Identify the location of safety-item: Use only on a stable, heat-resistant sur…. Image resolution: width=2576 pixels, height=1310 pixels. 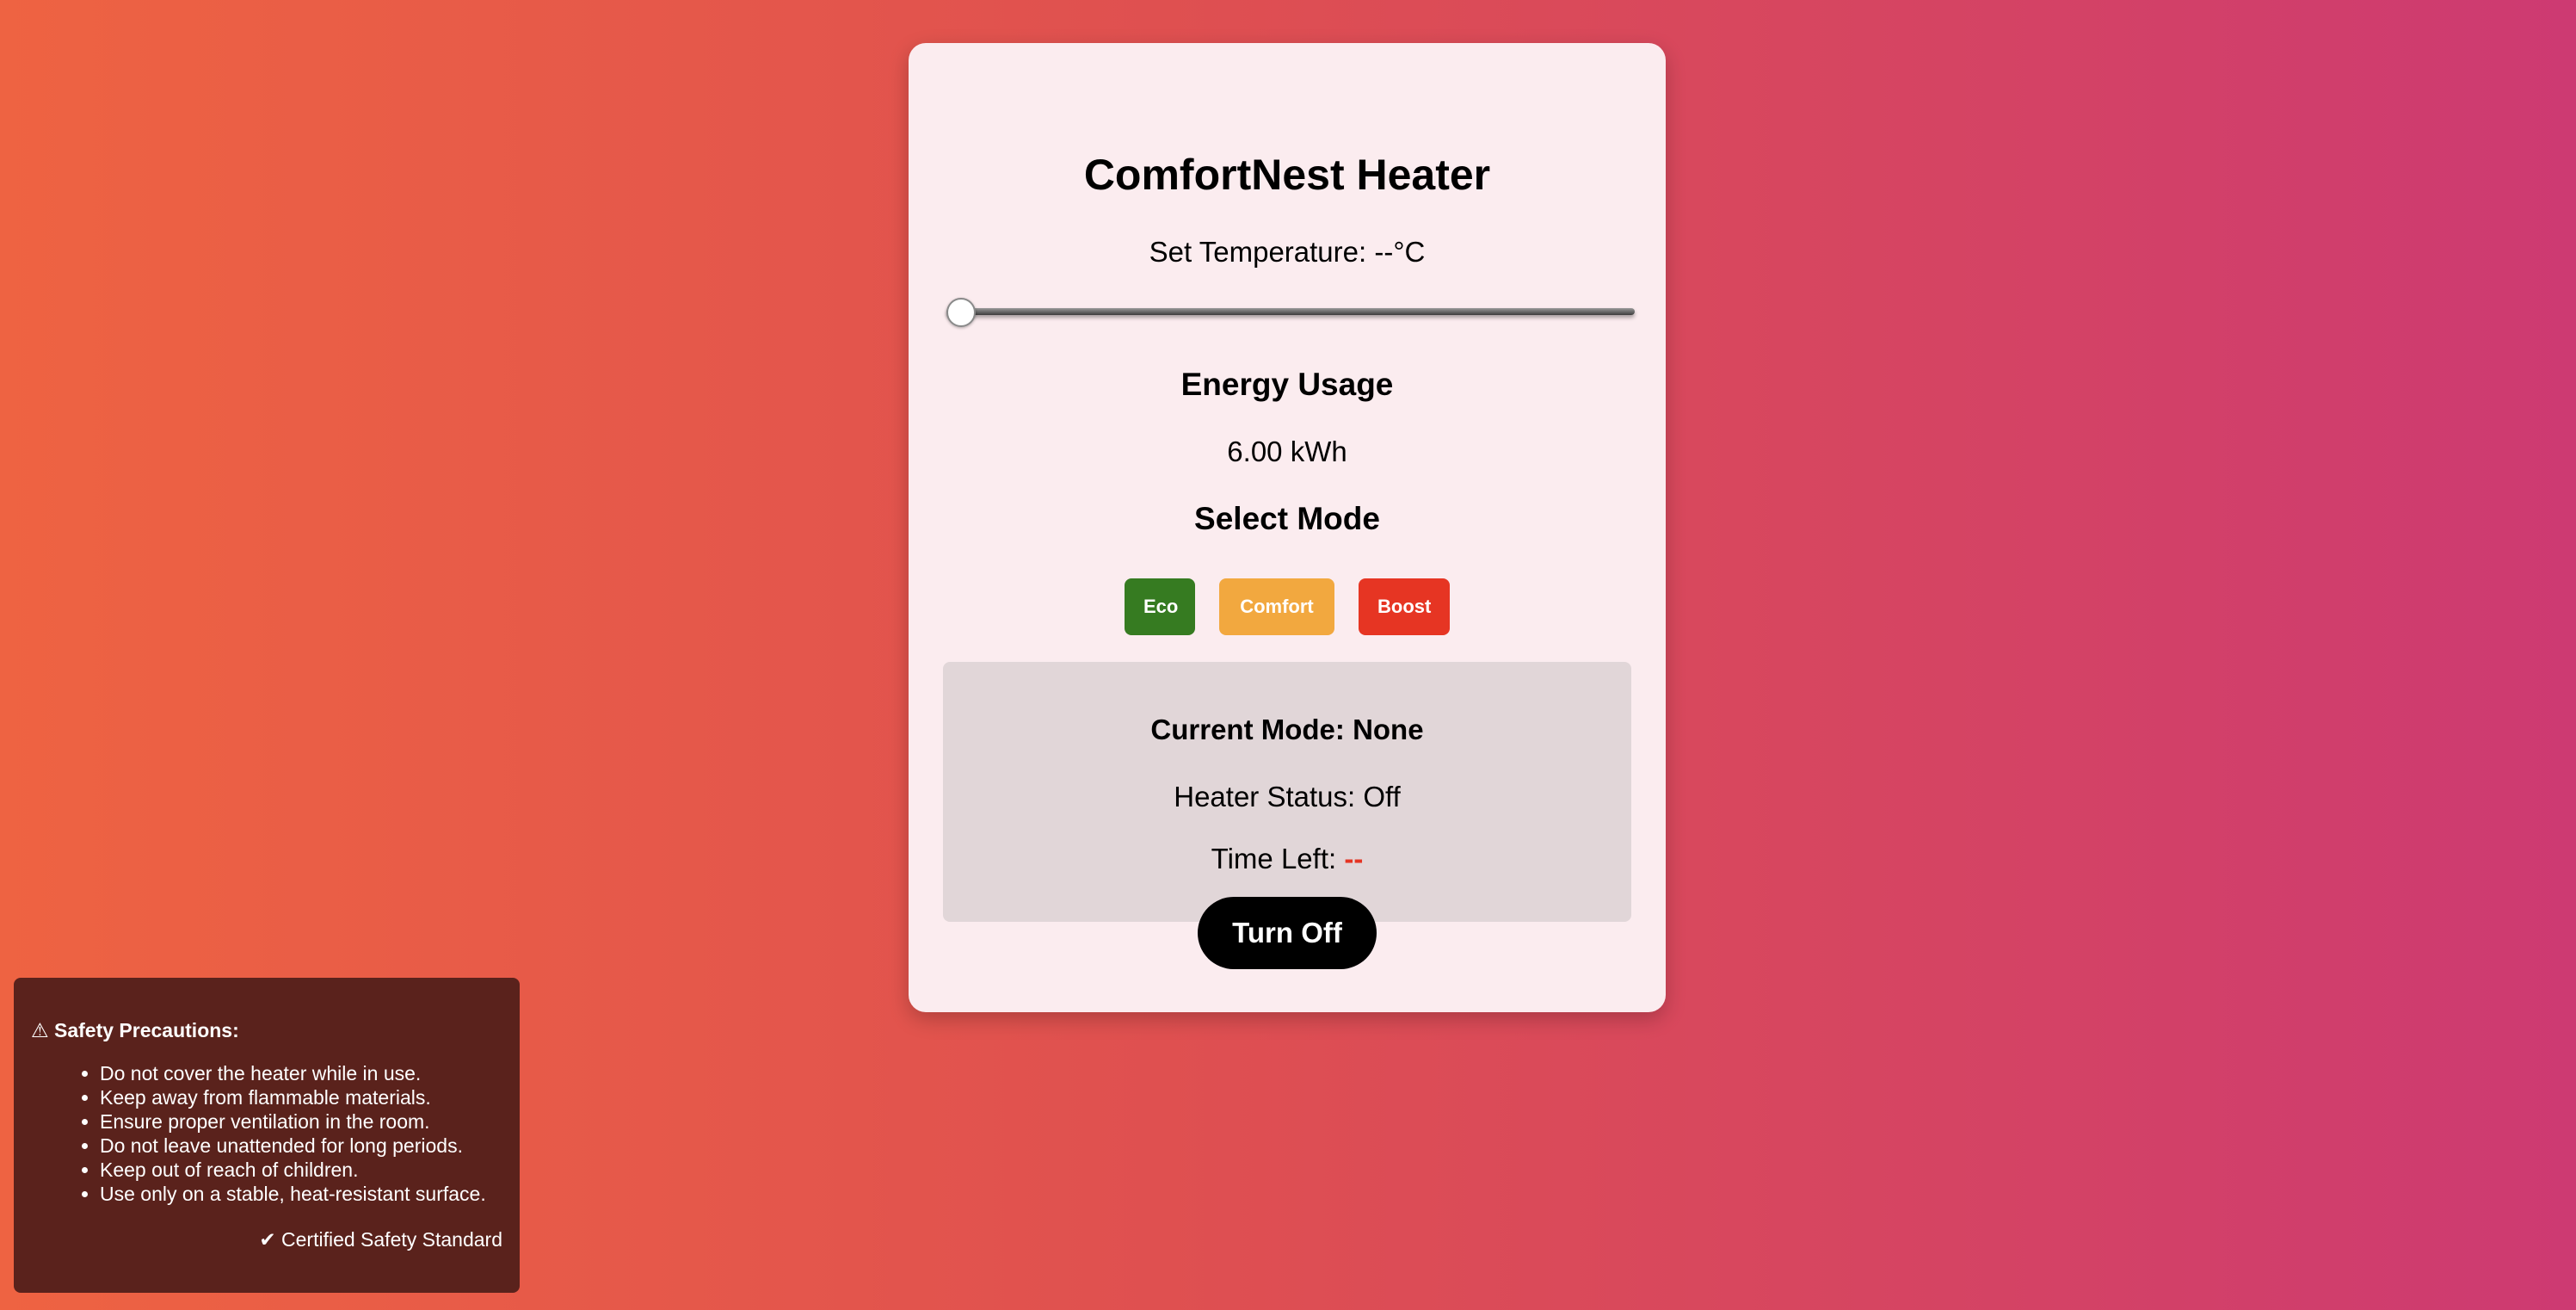
(301, 1194).